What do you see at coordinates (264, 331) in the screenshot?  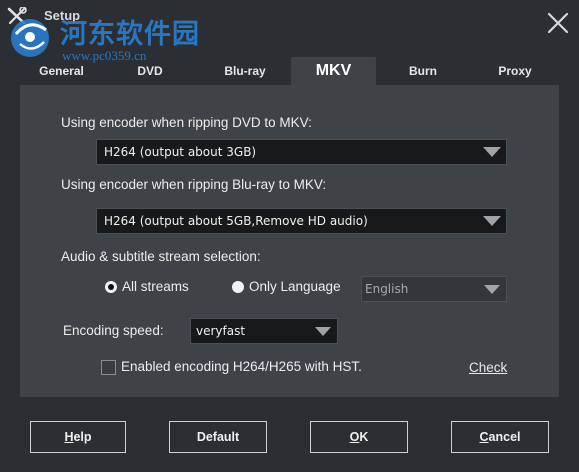 I see `encoding-speed-dropdown: veryfast` at bounding box center [264, 331].